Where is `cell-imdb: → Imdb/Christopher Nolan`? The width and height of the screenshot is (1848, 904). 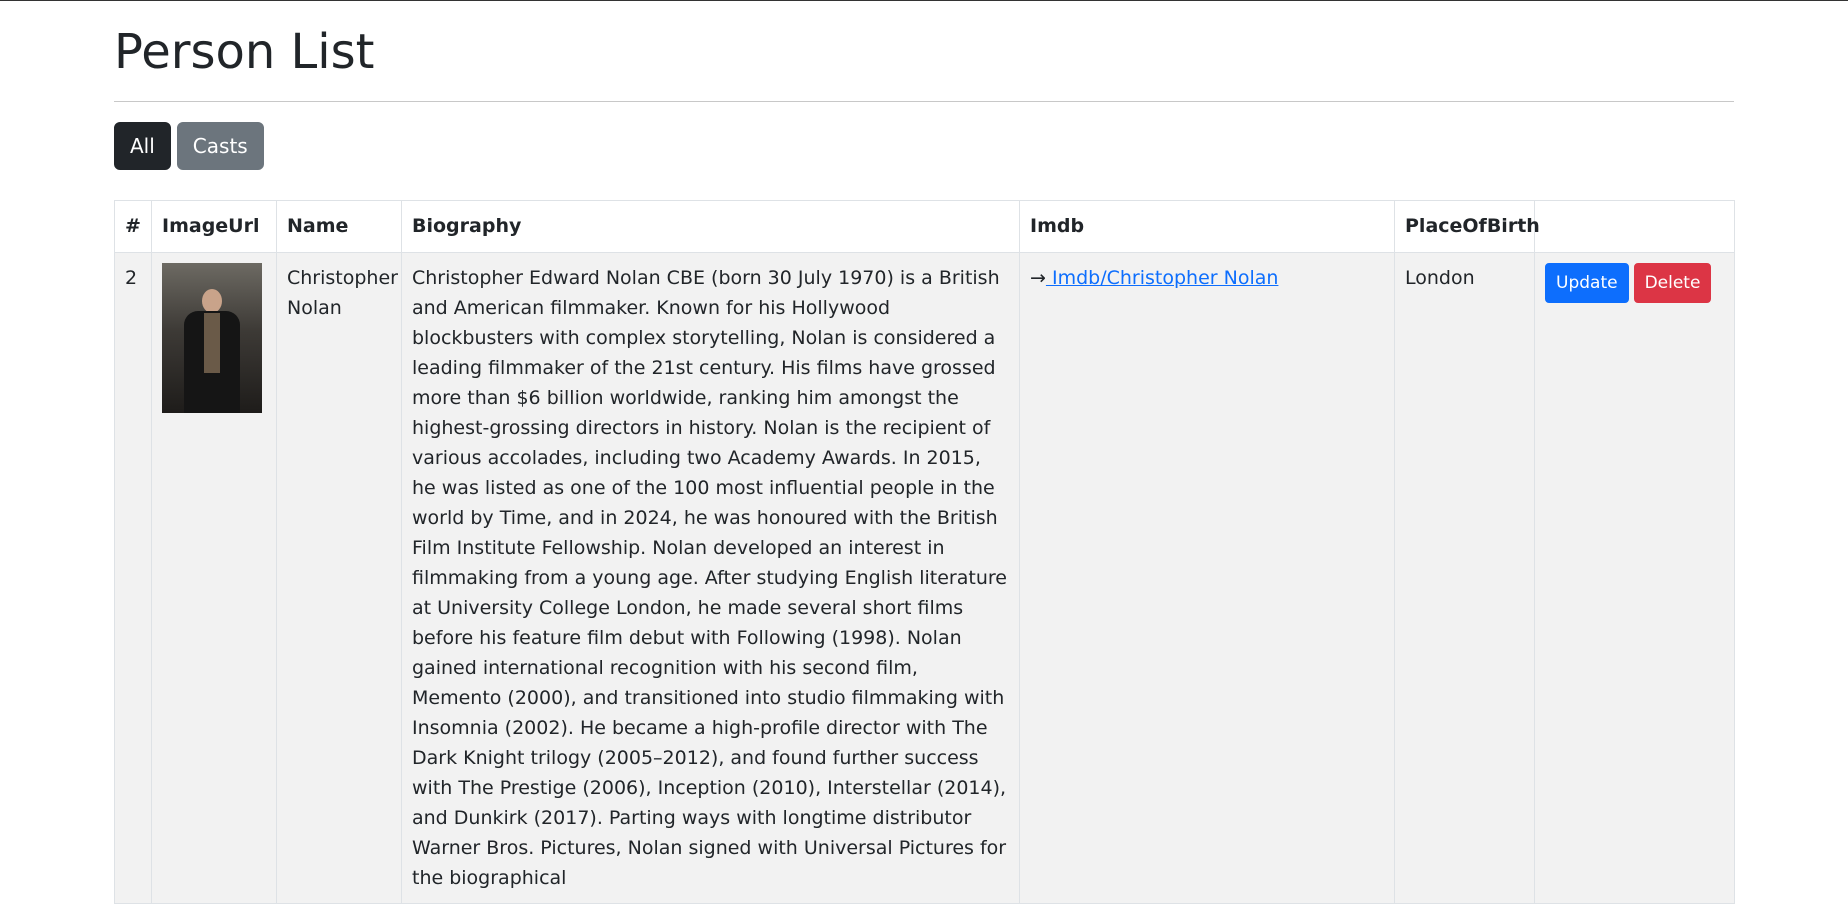
cell-imdb: → Imdb/Christopher Nolan is located at coordinates (1207, 578).